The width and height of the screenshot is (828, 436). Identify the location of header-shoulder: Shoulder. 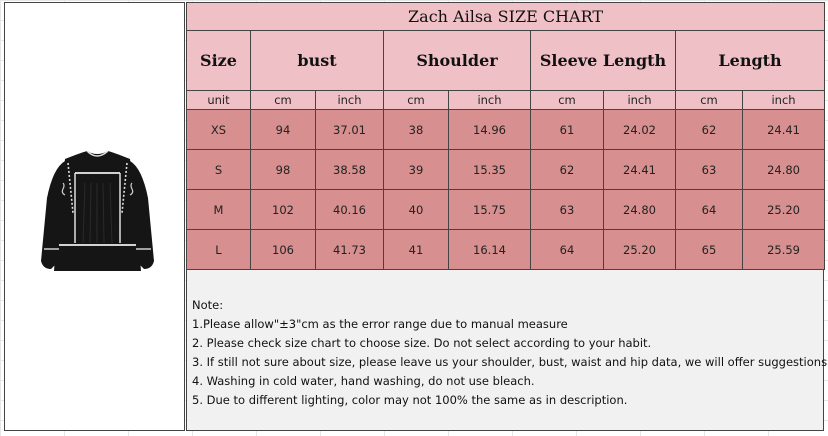
(457, 60).